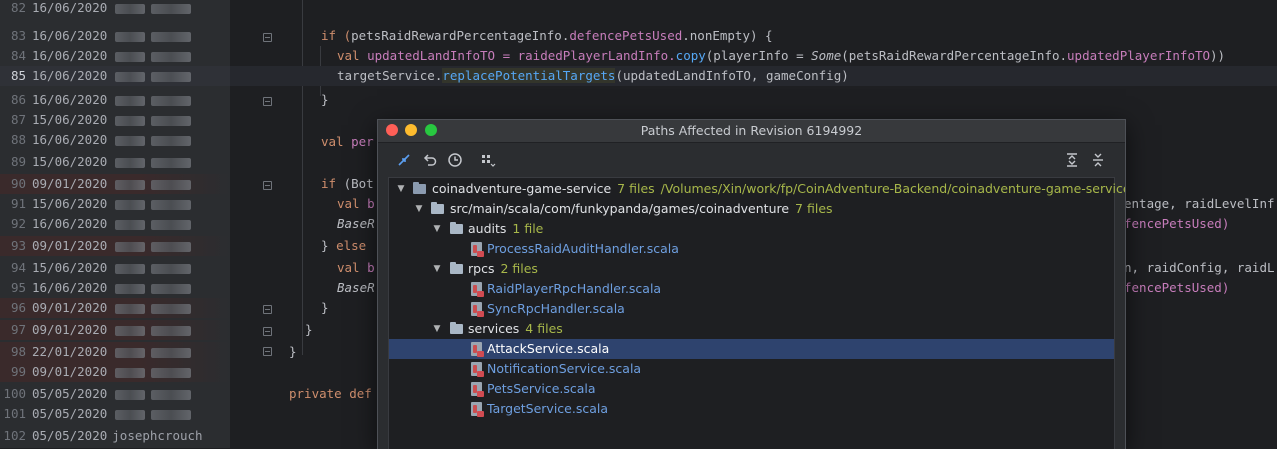 Image resolution: width=1277 pixels, height=449 pixels. What do you see at coordinates (392, 130) in the screenshot?
I see `close-window-button` at bounding box center [392, 130].